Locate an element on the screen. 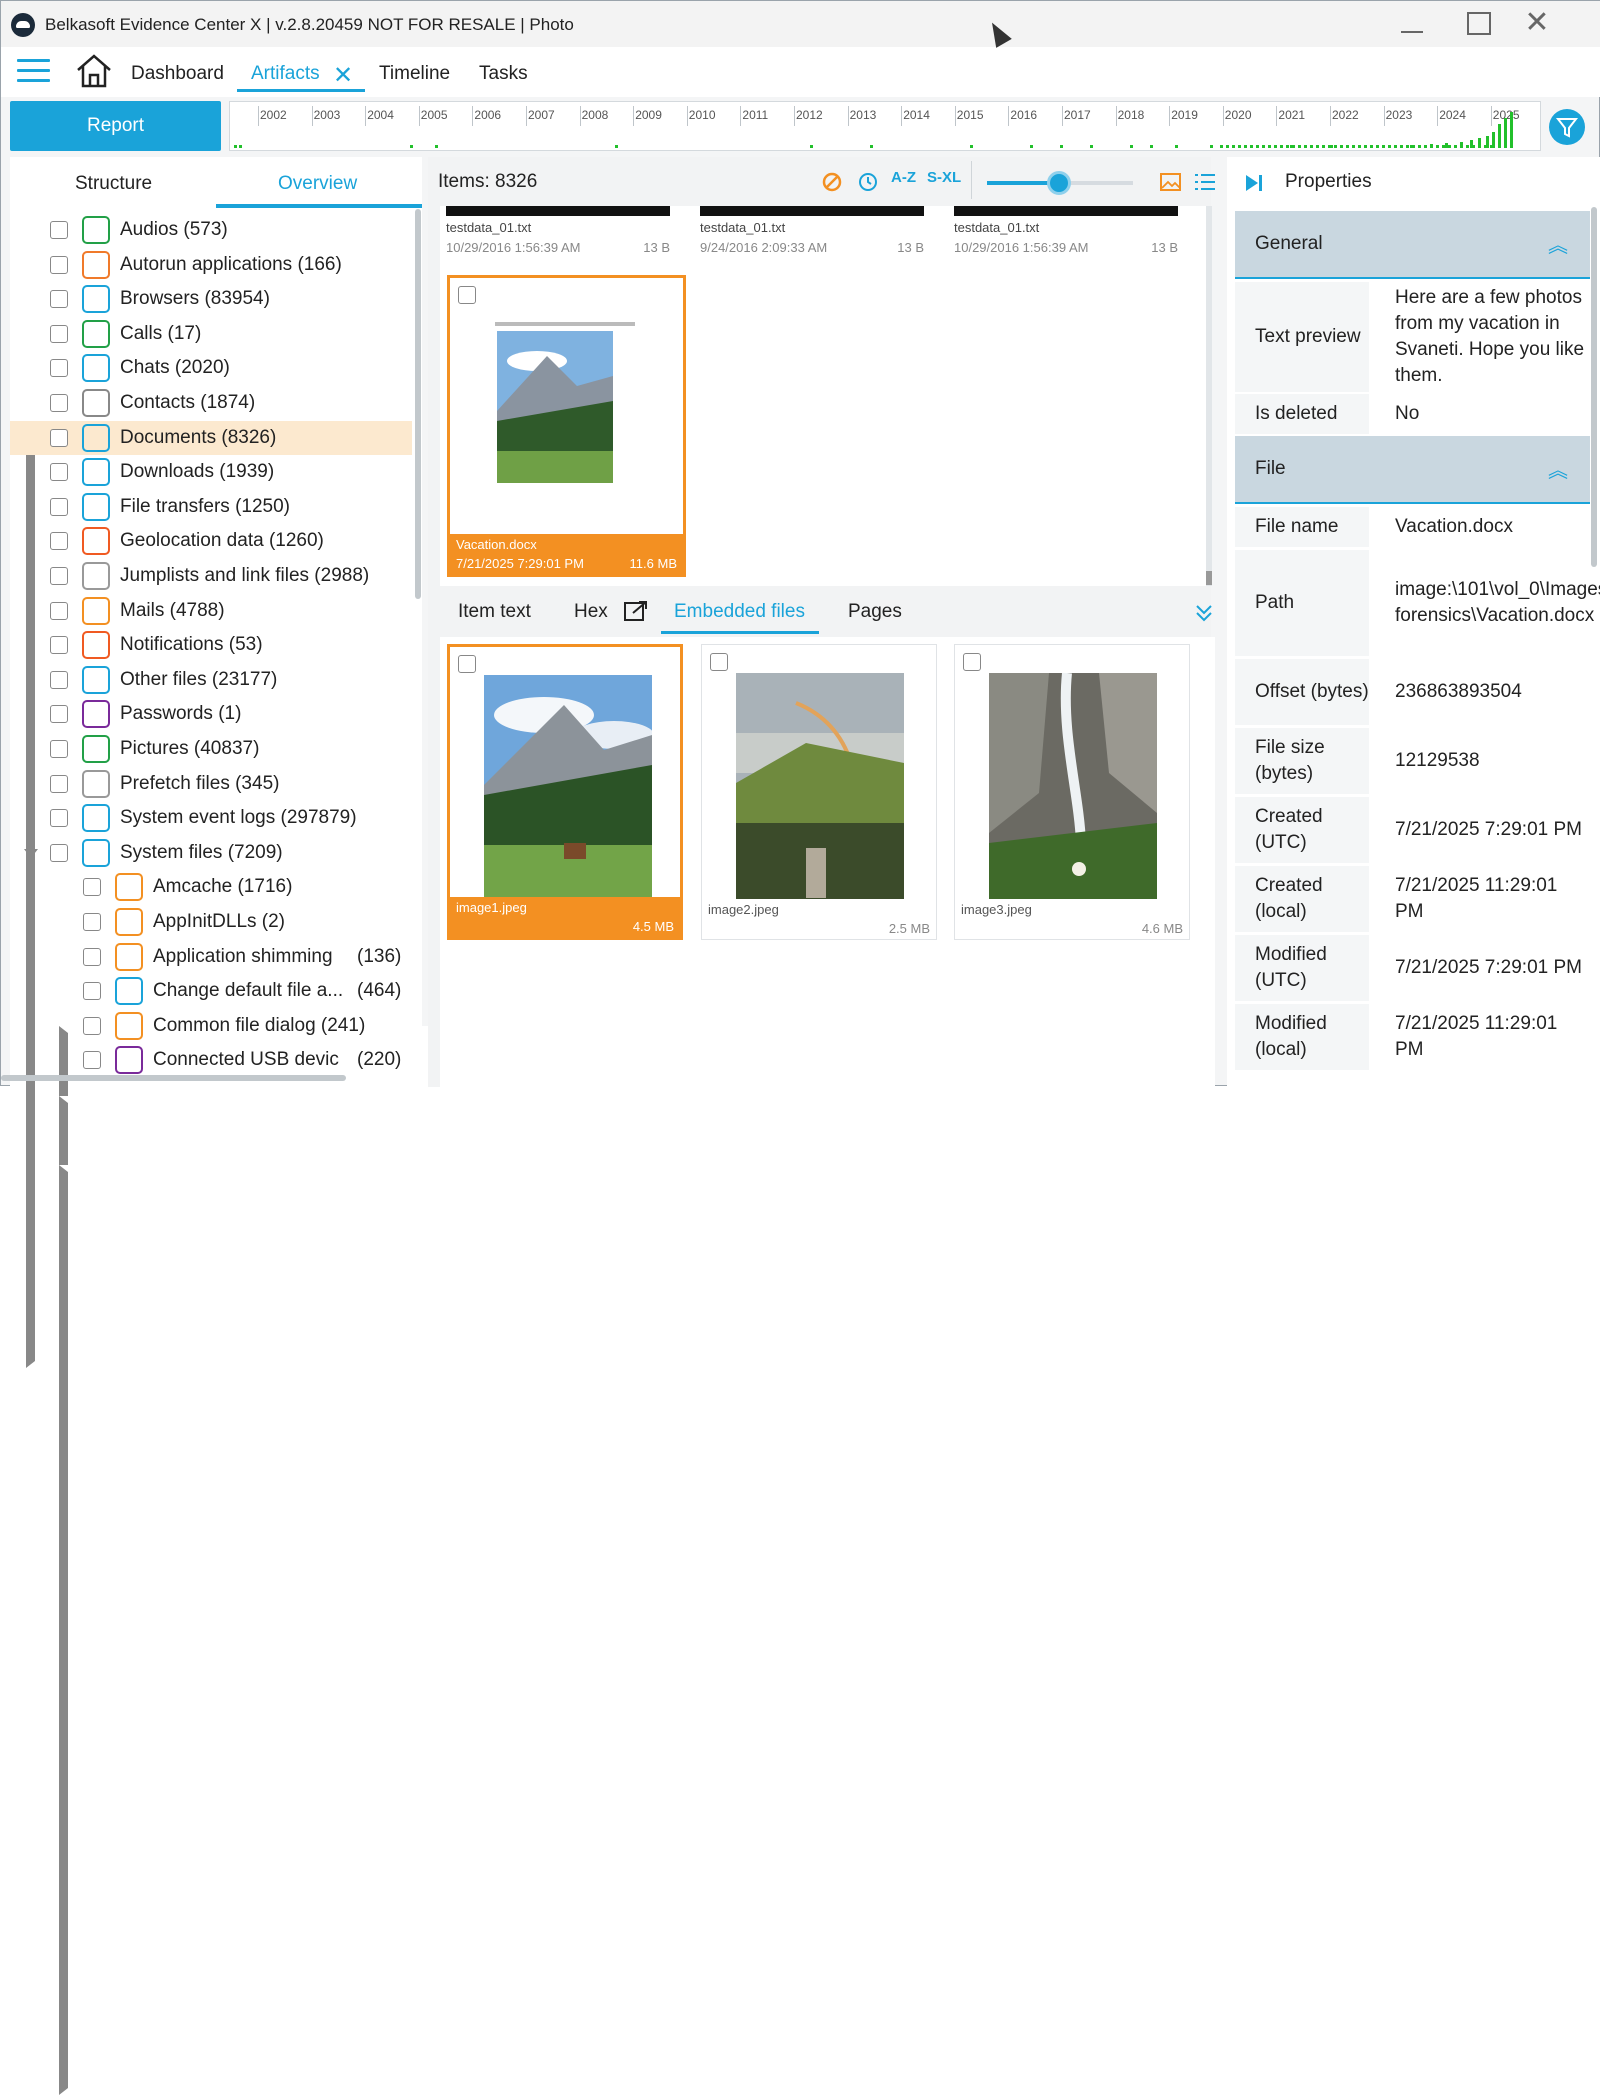 This screenshot has width=1600, height=2095. tree-item: Other files (23177) is located at coordinates (211, 680).